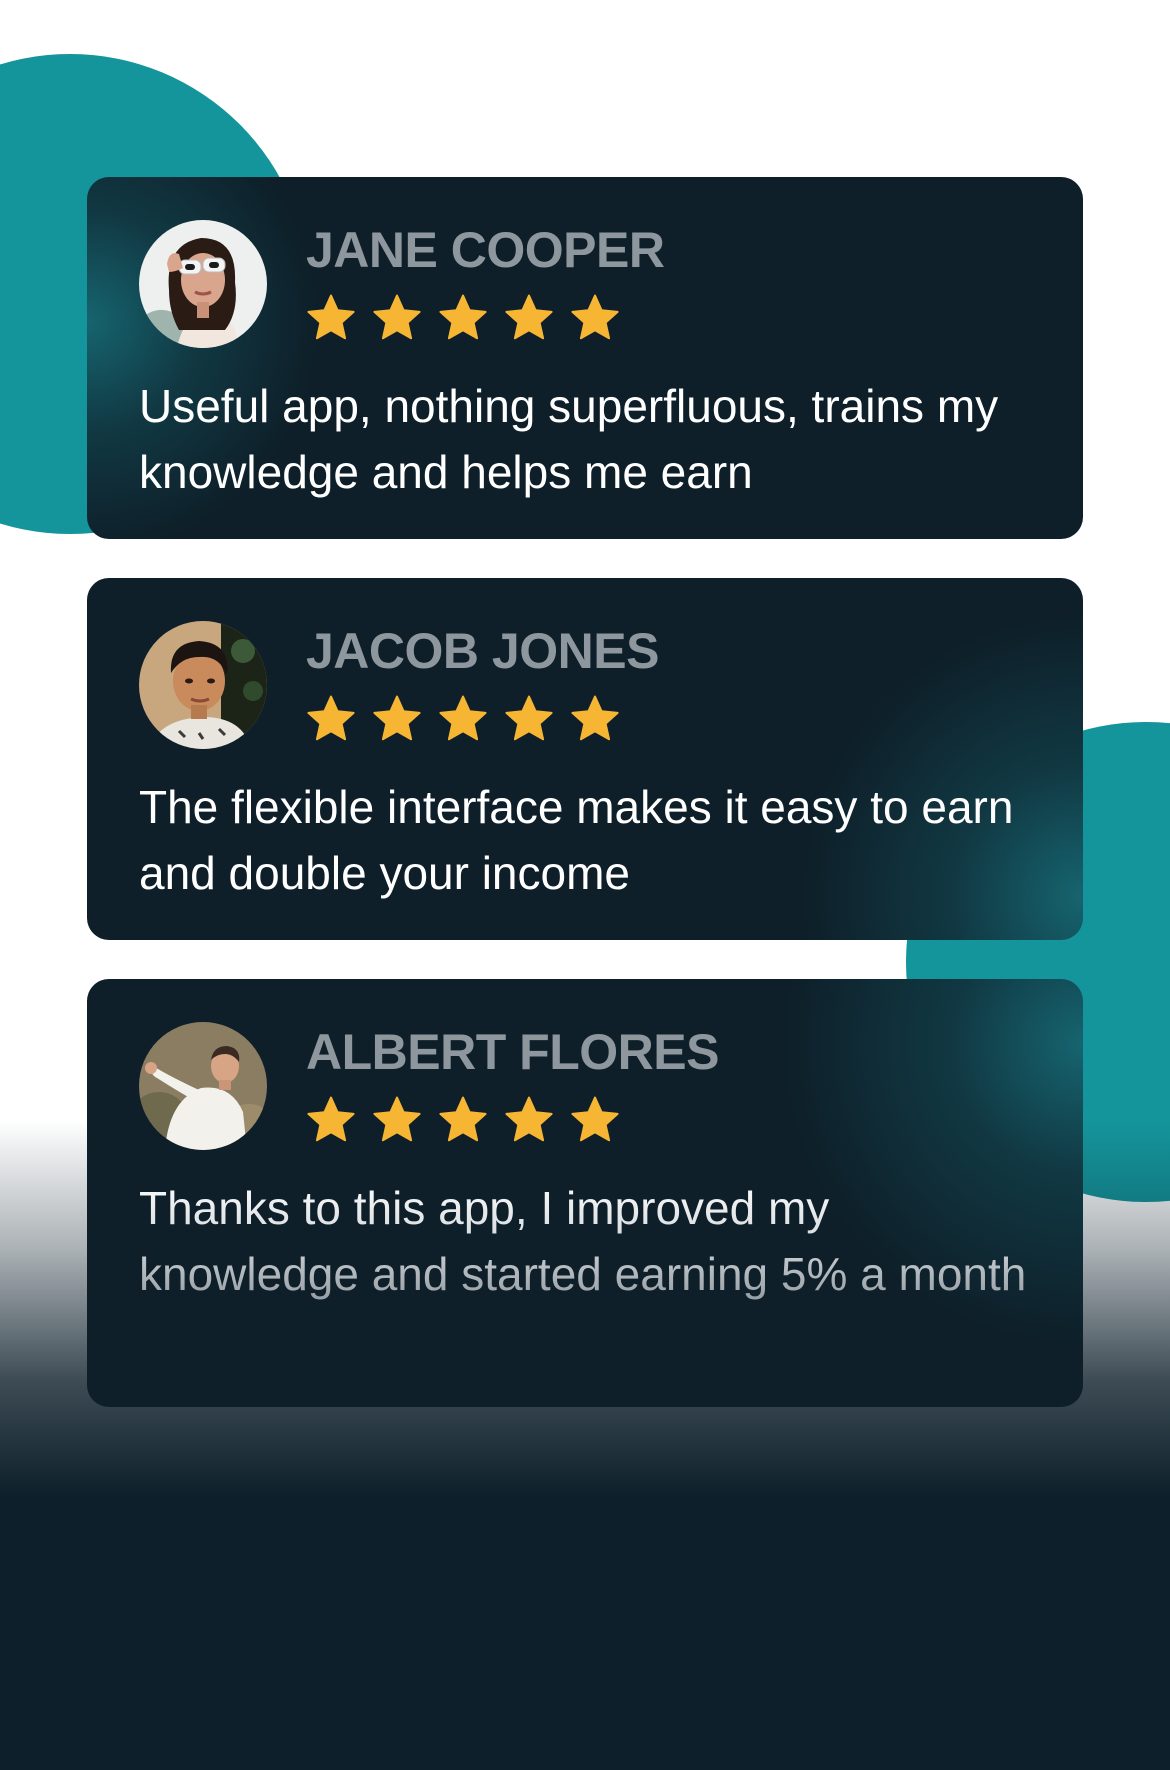 This screenshot has width=1170, height=1770. What do you see at coordinates (485, 250) in the screenshot?
I see `reviewer-name: JANE COOPER` at bounding box center [485, 250].